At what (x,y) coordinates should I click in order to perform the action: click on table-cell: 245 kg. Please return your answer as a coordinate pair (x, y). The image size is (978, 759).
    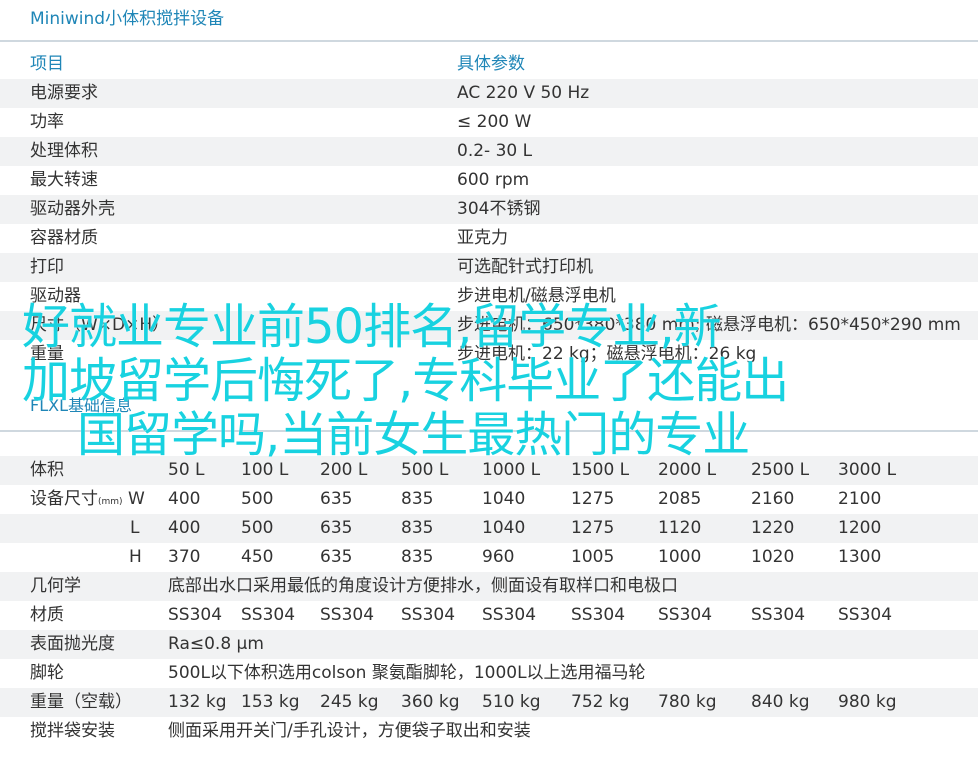
    Looking at the image, I should click on (349, 702).